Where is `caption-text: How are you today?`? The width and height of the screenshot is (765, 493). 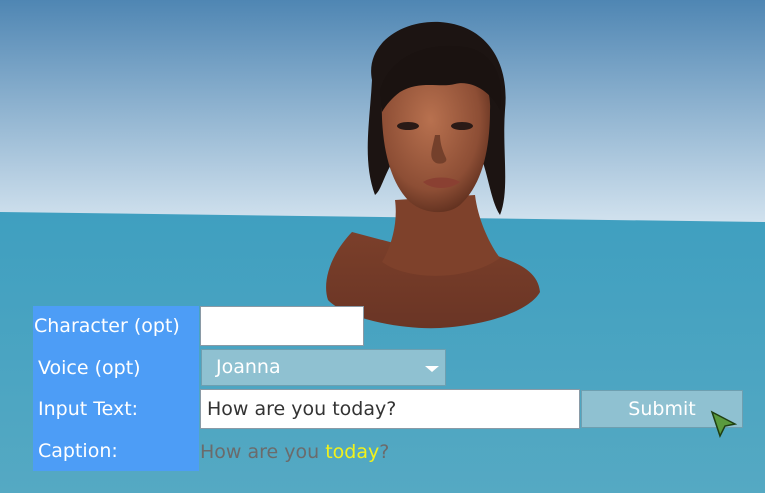
caption-text: How are you today? is located at coordinates (294, 452).